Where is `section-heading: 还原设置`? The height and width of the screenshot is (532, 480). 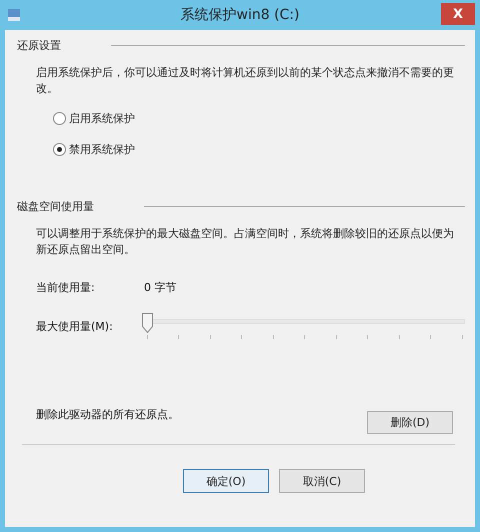 section-heading: 还原设置 is located at coordinates (39, 45).